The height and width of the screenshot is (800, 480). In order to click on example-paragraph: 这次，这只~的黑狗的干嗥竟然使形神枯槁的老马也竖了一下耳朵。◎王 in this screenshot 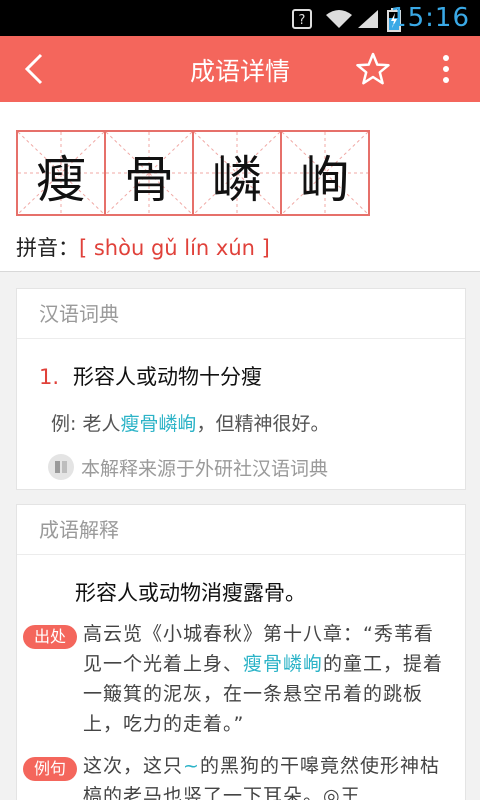, I will do `click(268, 775)`.